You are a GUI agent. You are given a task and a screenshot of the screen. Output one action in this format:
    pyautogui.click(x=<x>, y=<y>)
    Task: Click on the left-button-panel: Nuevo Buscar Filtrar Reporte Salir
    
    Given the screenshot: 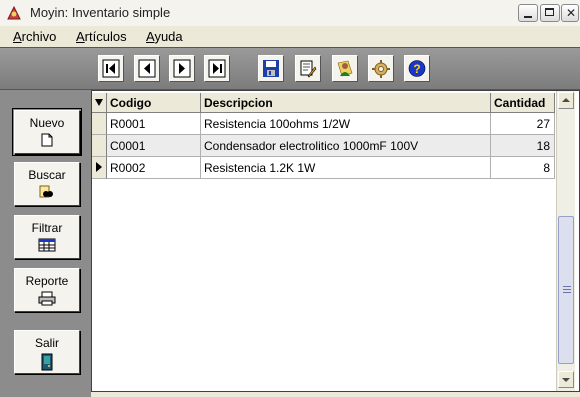 What is the action you would take?
    pyautogui.click(x=45, y=243)
    